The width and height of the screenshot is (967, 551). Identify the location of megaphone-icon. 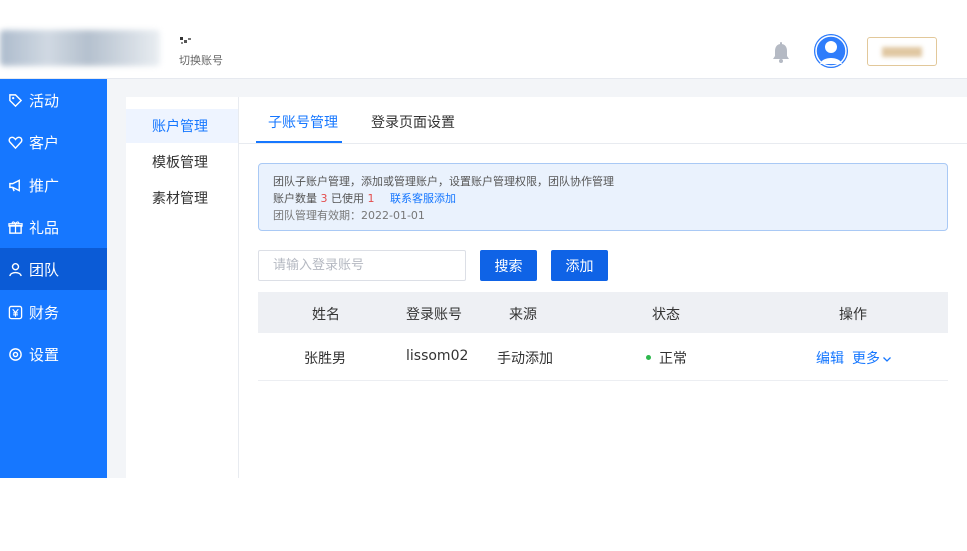
(14, 185).